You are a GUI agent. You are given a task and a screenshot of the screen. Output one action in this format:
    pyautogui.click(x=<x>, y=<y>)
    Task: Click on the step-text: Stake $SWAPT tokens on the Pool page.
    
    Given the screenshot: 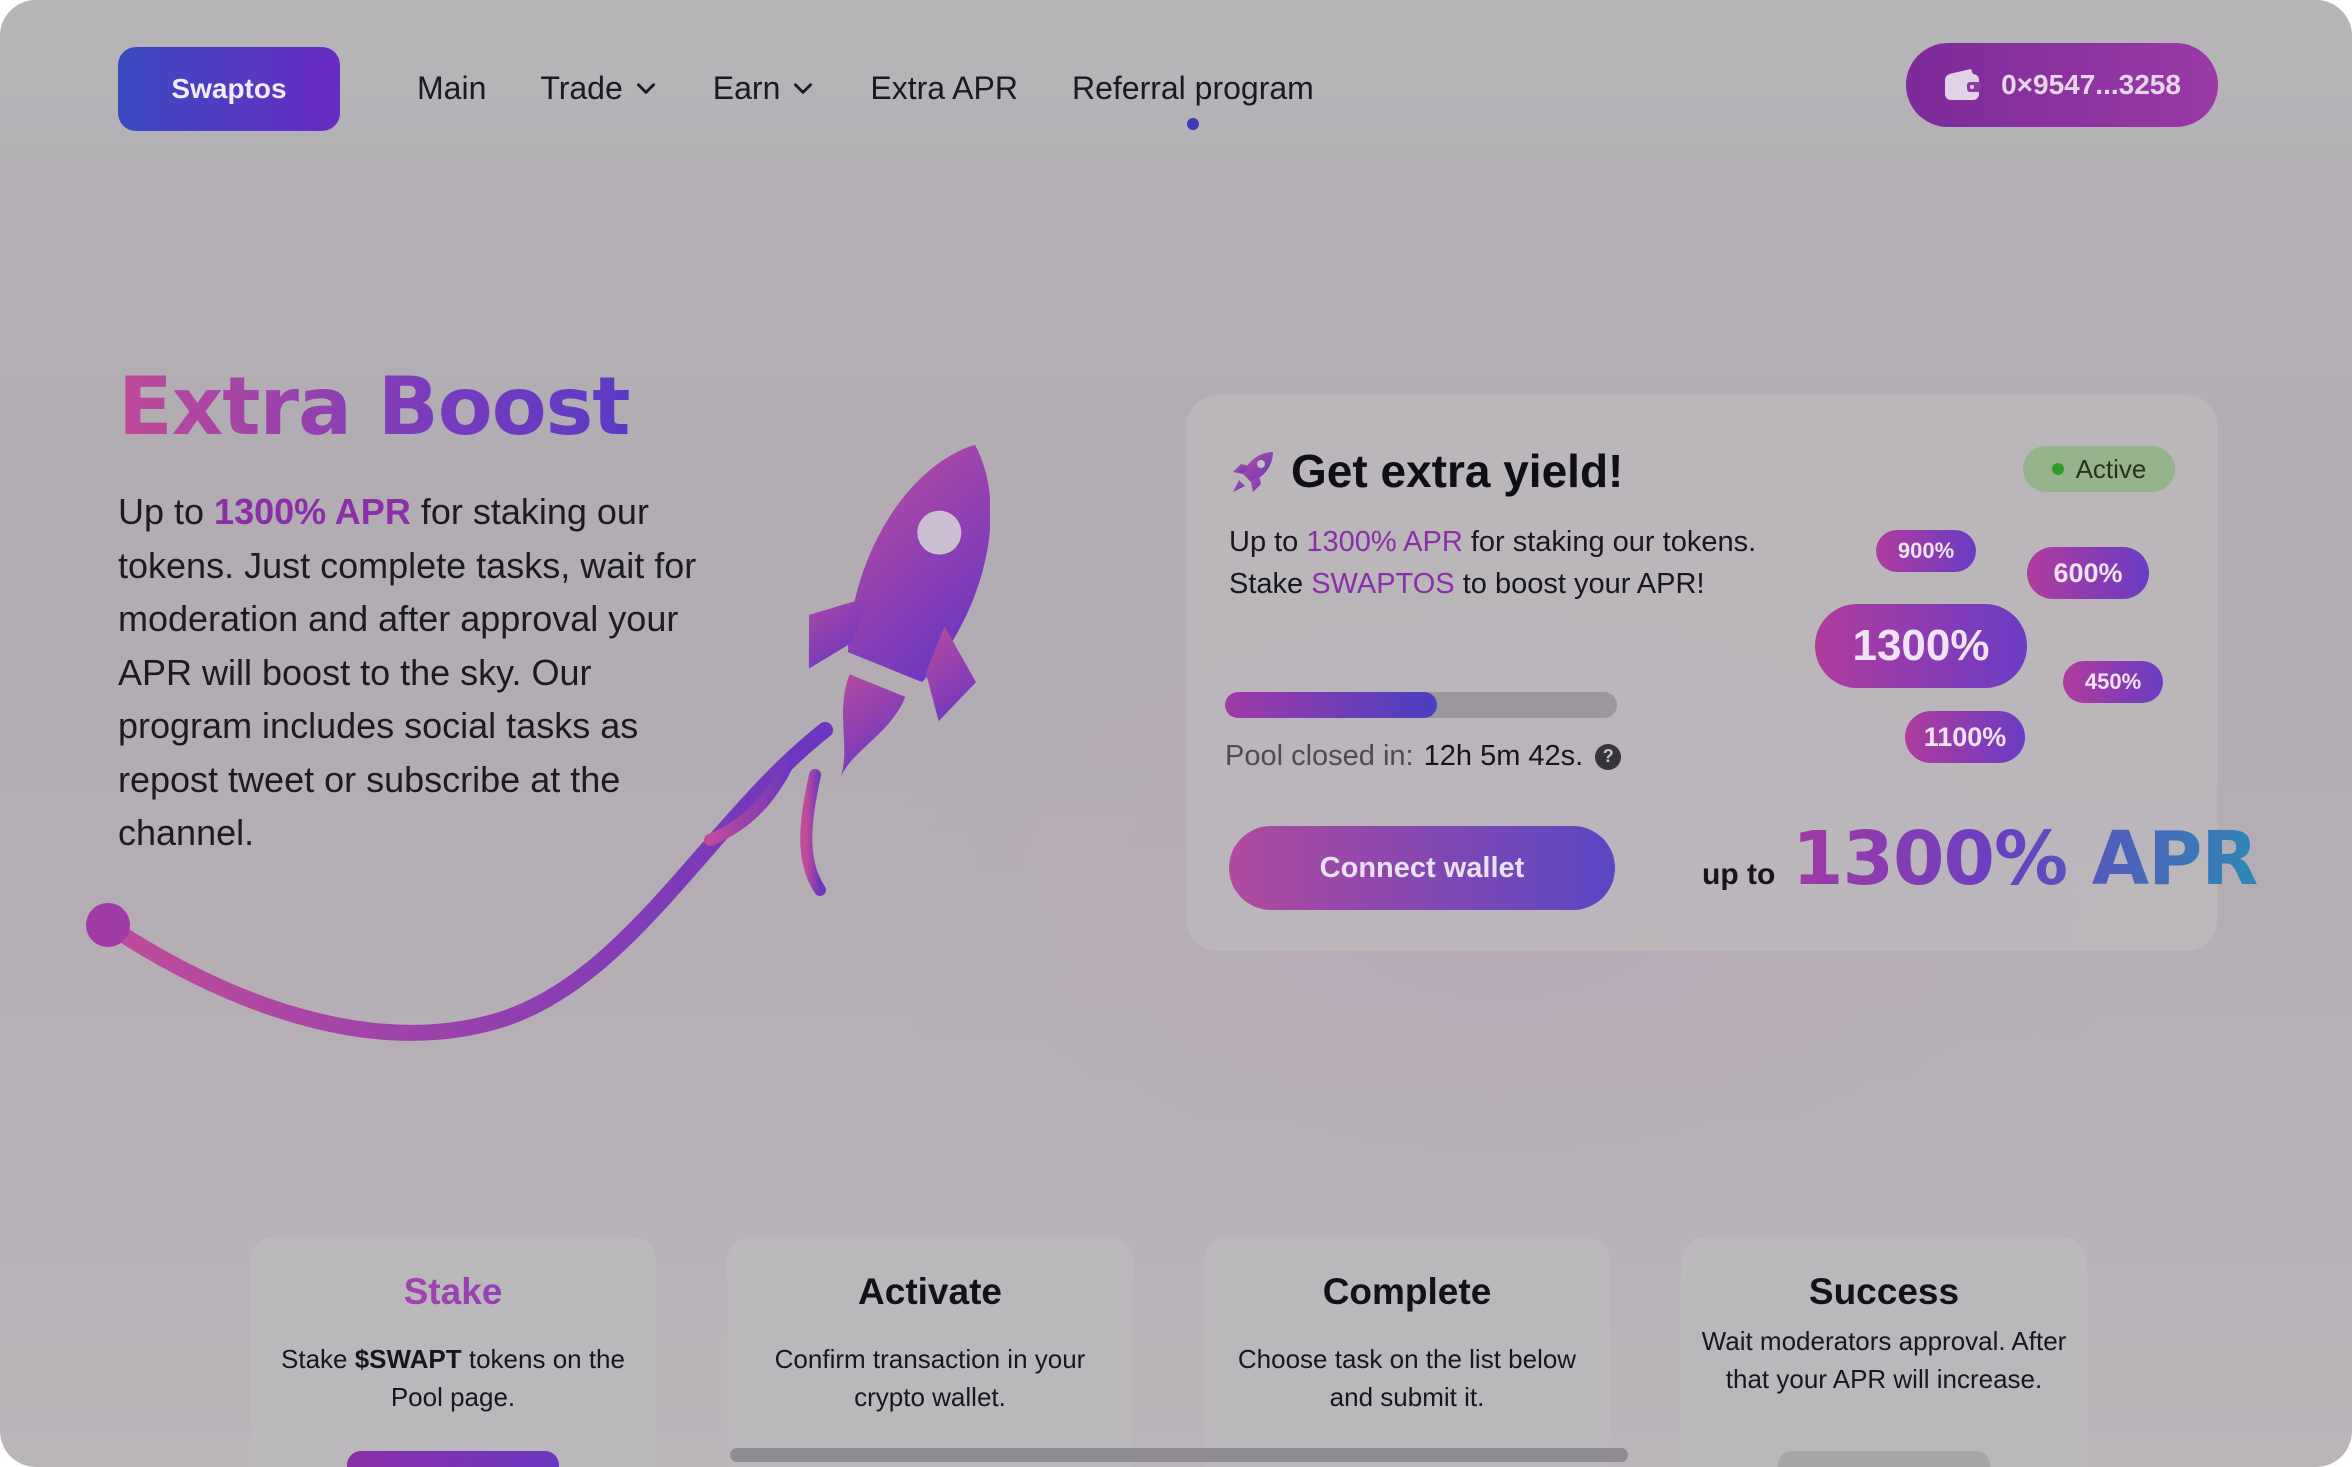 What is the action you would take?
    pyautogui.click(x=453, y=1378)
    